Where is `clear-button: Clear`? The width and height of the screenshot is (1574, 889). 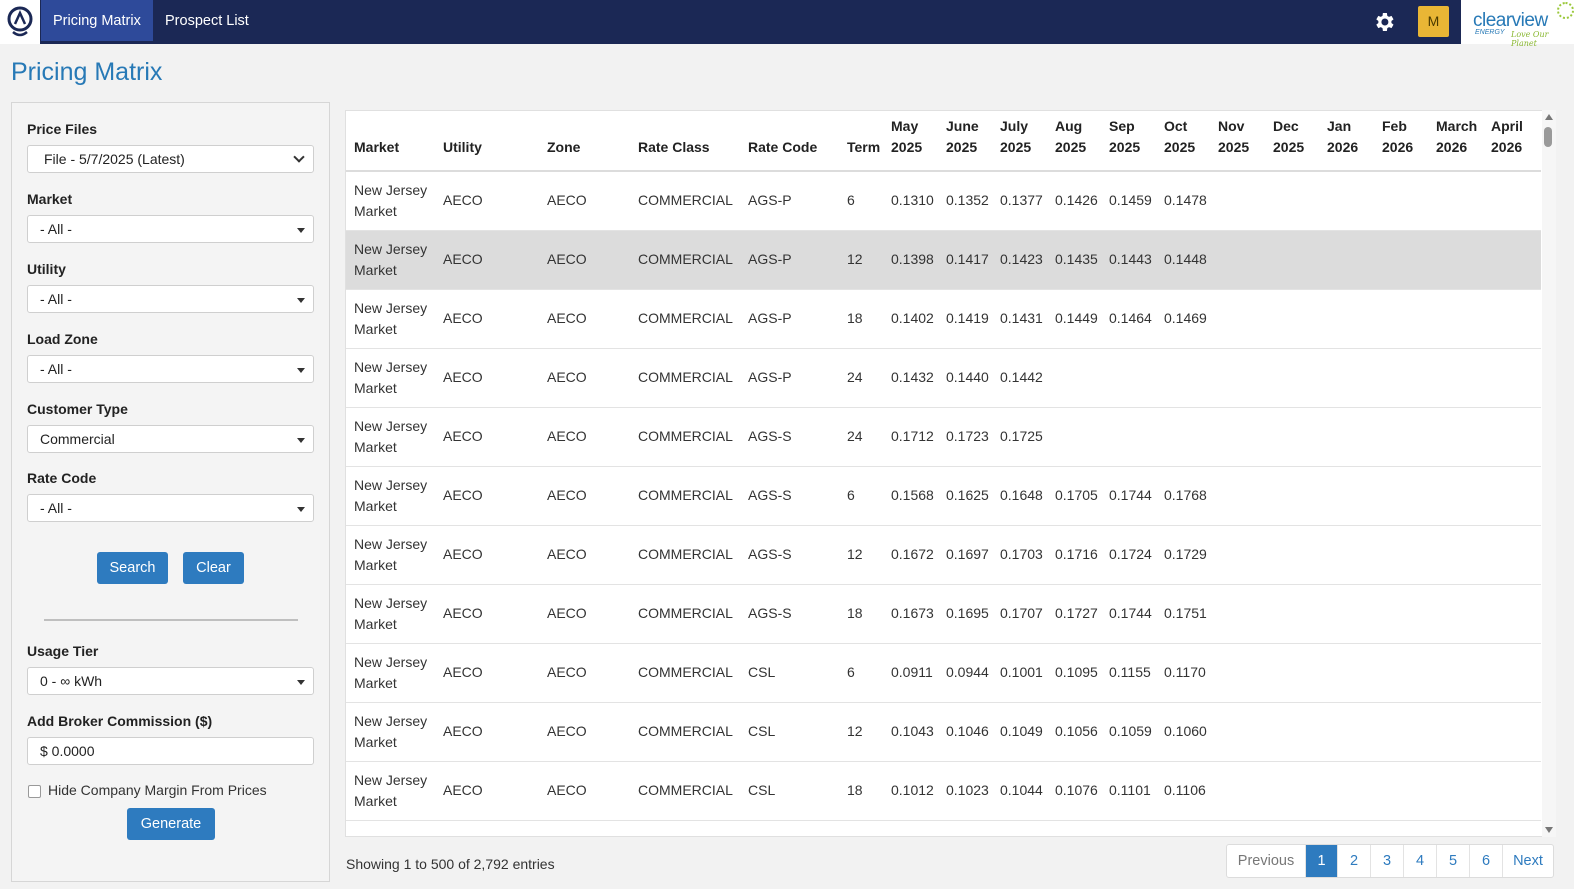 clear-button: Clear is located at coordinates (213, 568).